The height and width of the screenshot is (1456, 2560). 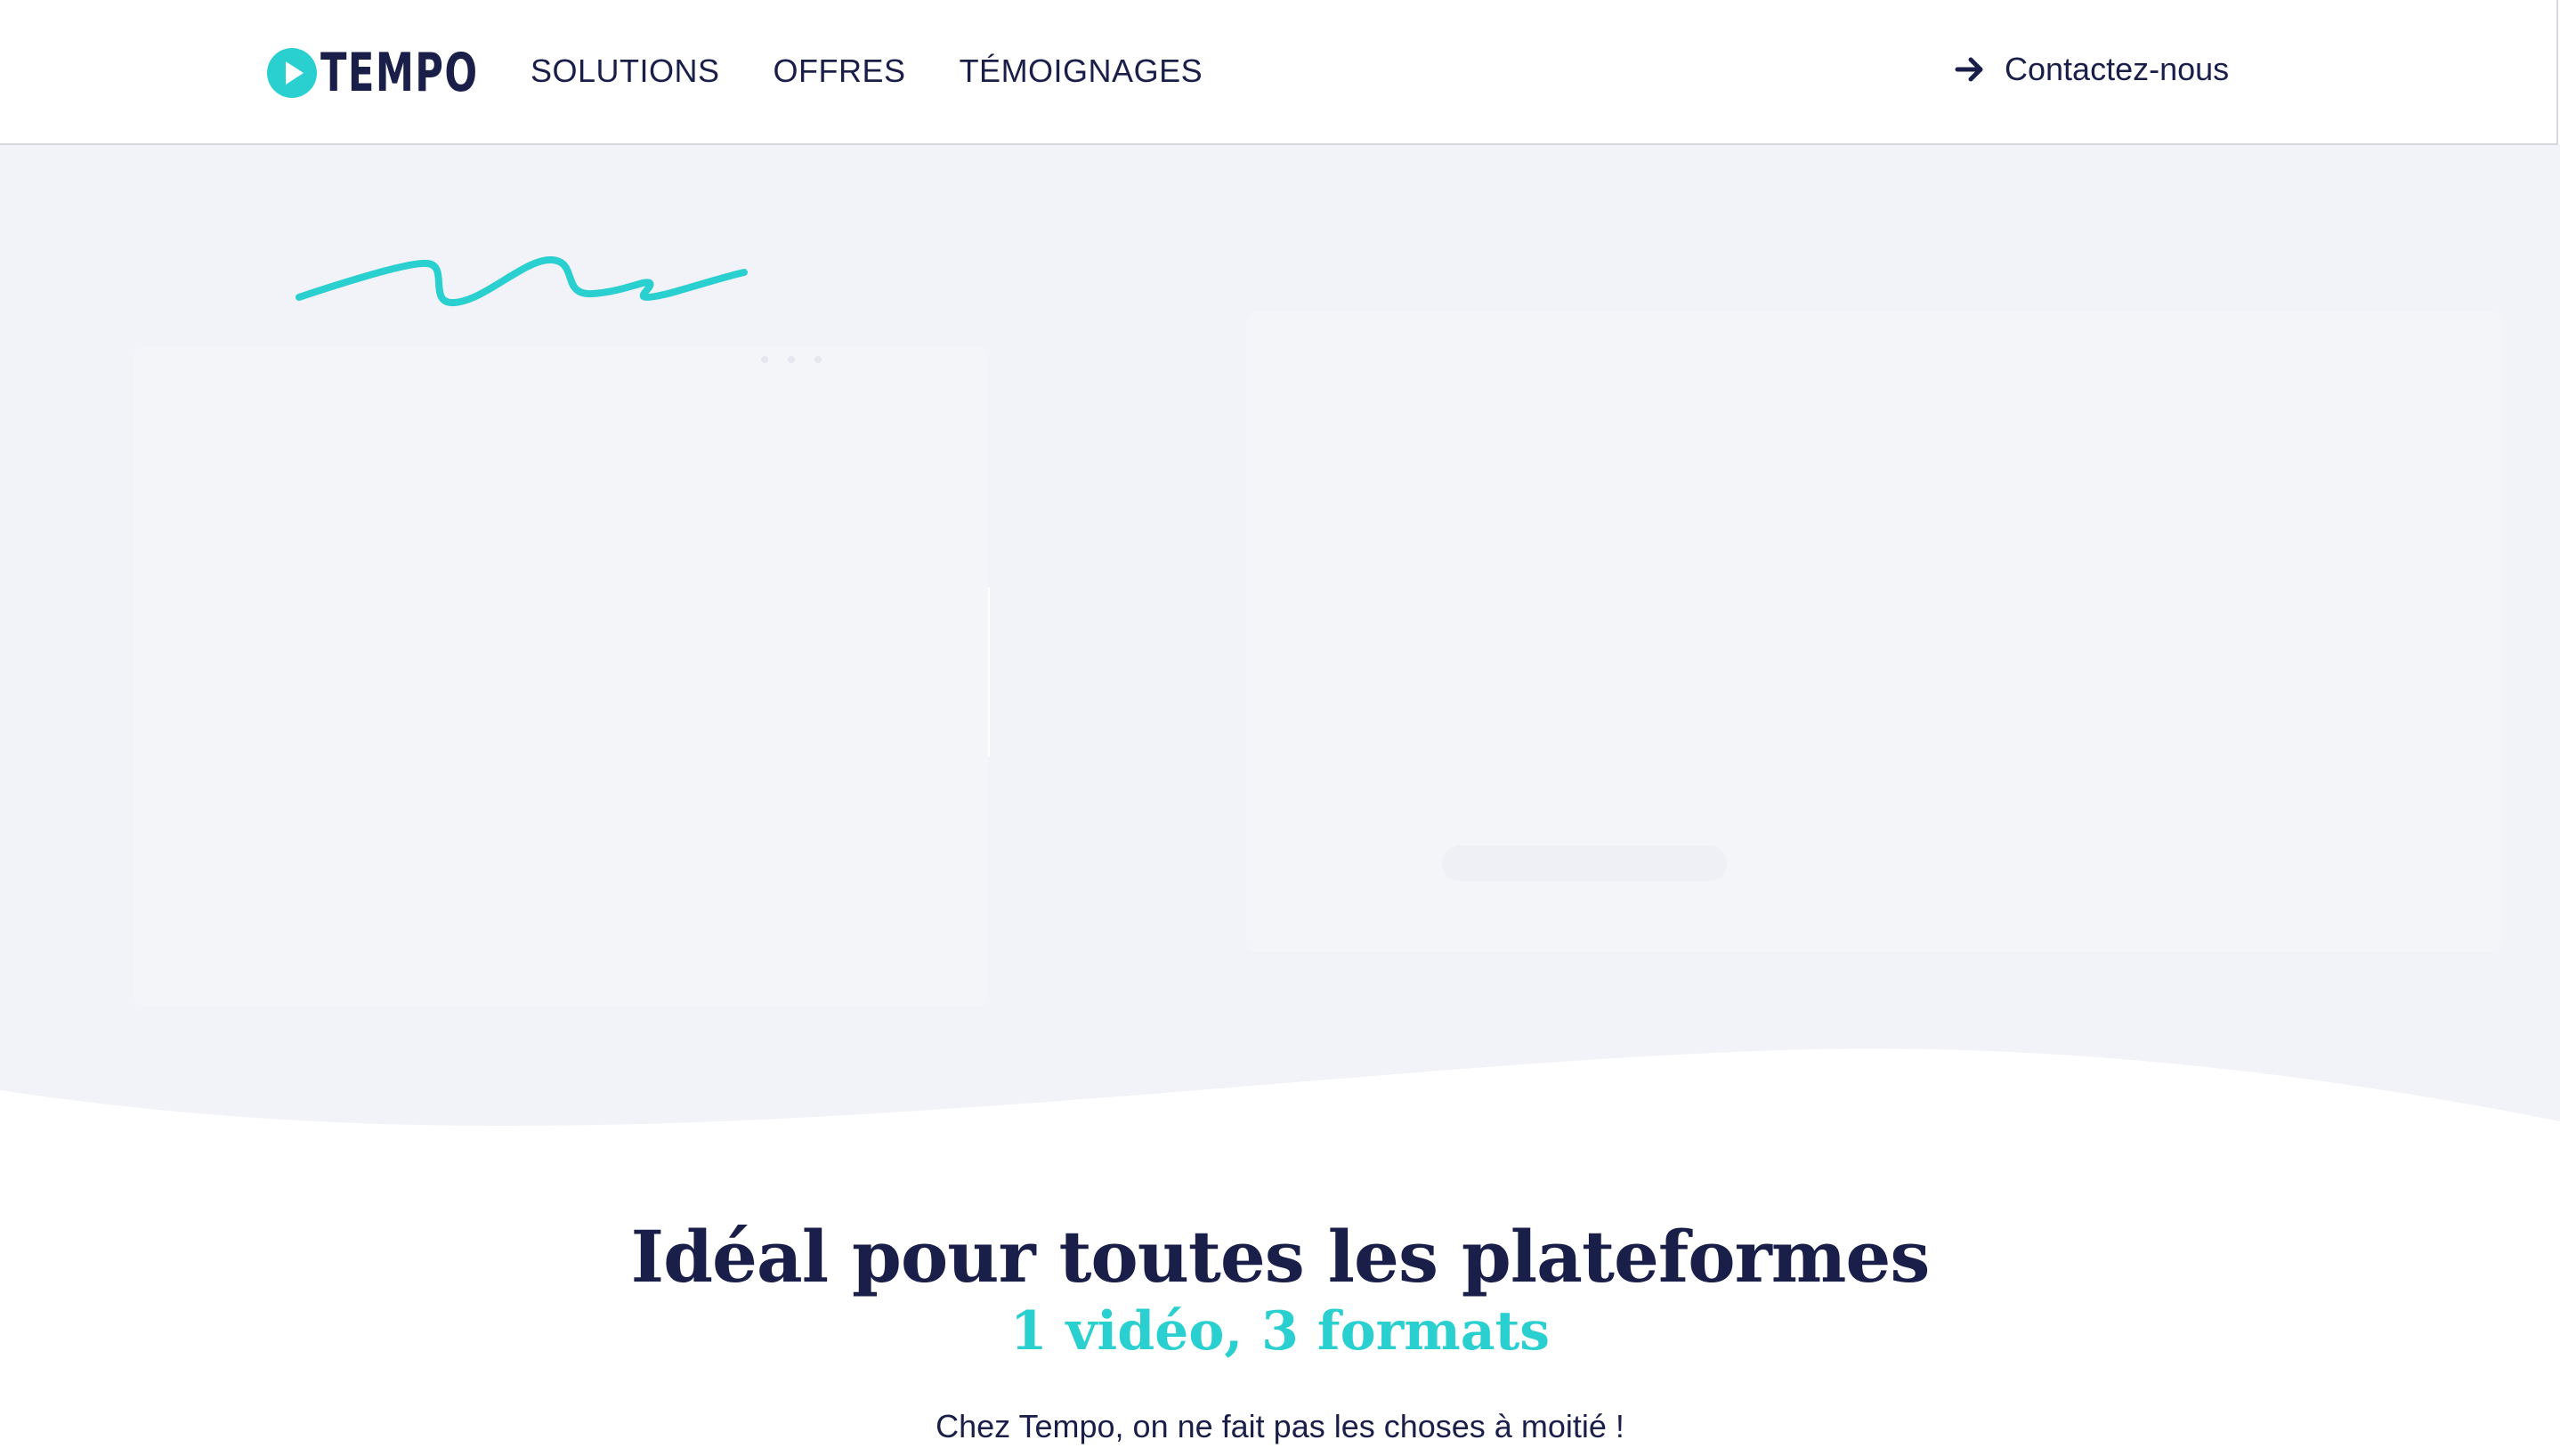 What do you see at coordinates (1281, 1256) in the screenshot?
I see `section-title: Idéal pour toutes les plateformes` at bounding box center [1281, 1256].